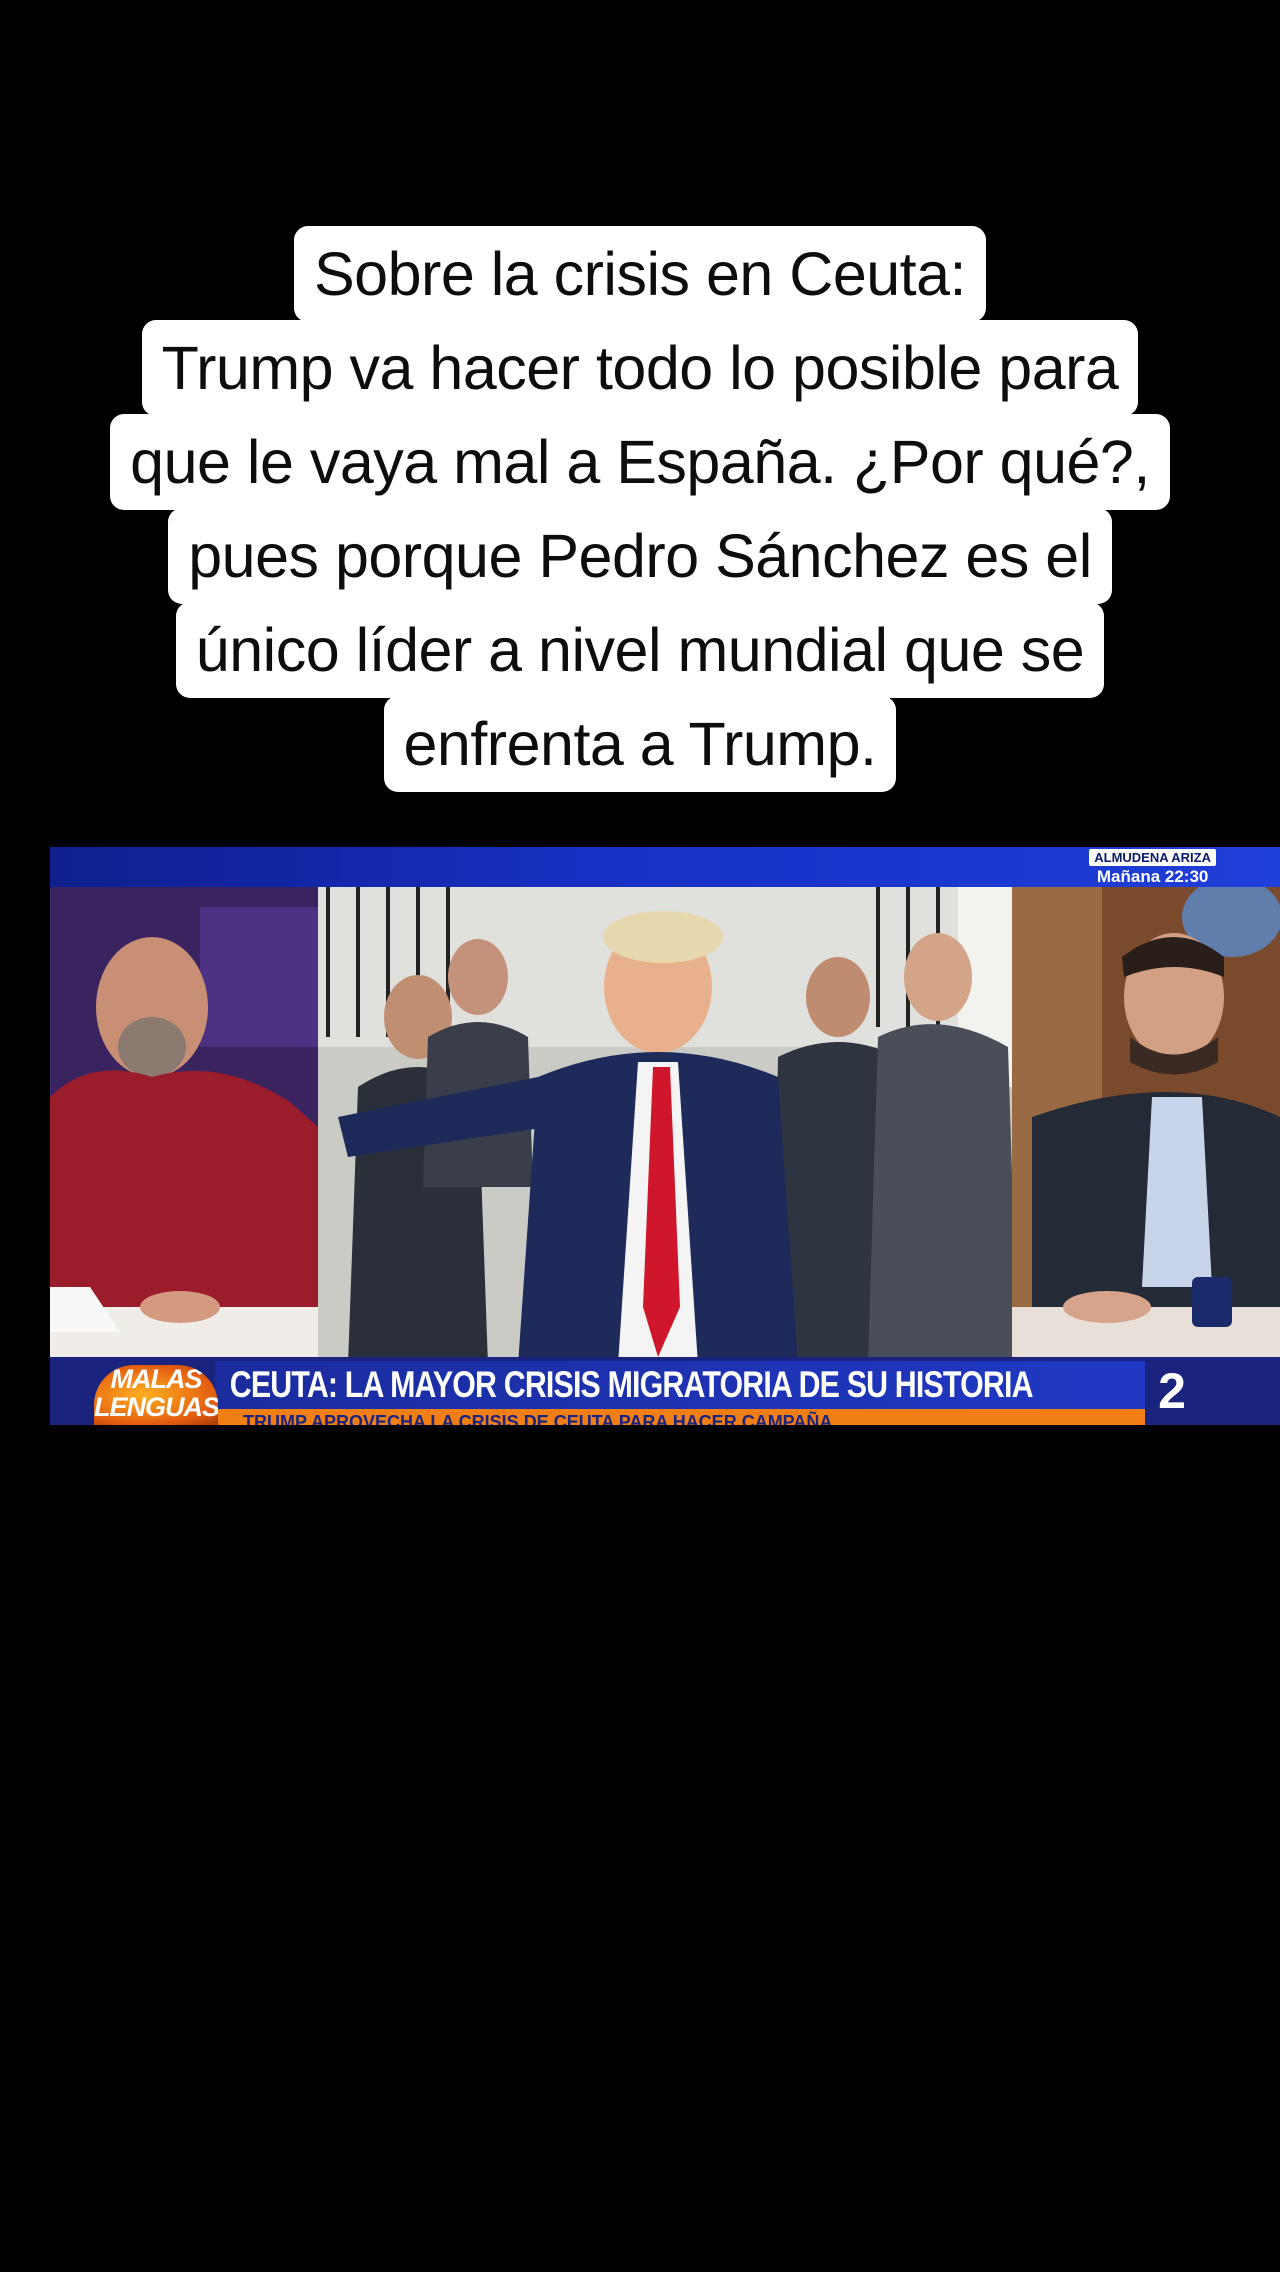  I want to click on caption-line-5: único líder a nivel mundial que se, so click(640, 650).